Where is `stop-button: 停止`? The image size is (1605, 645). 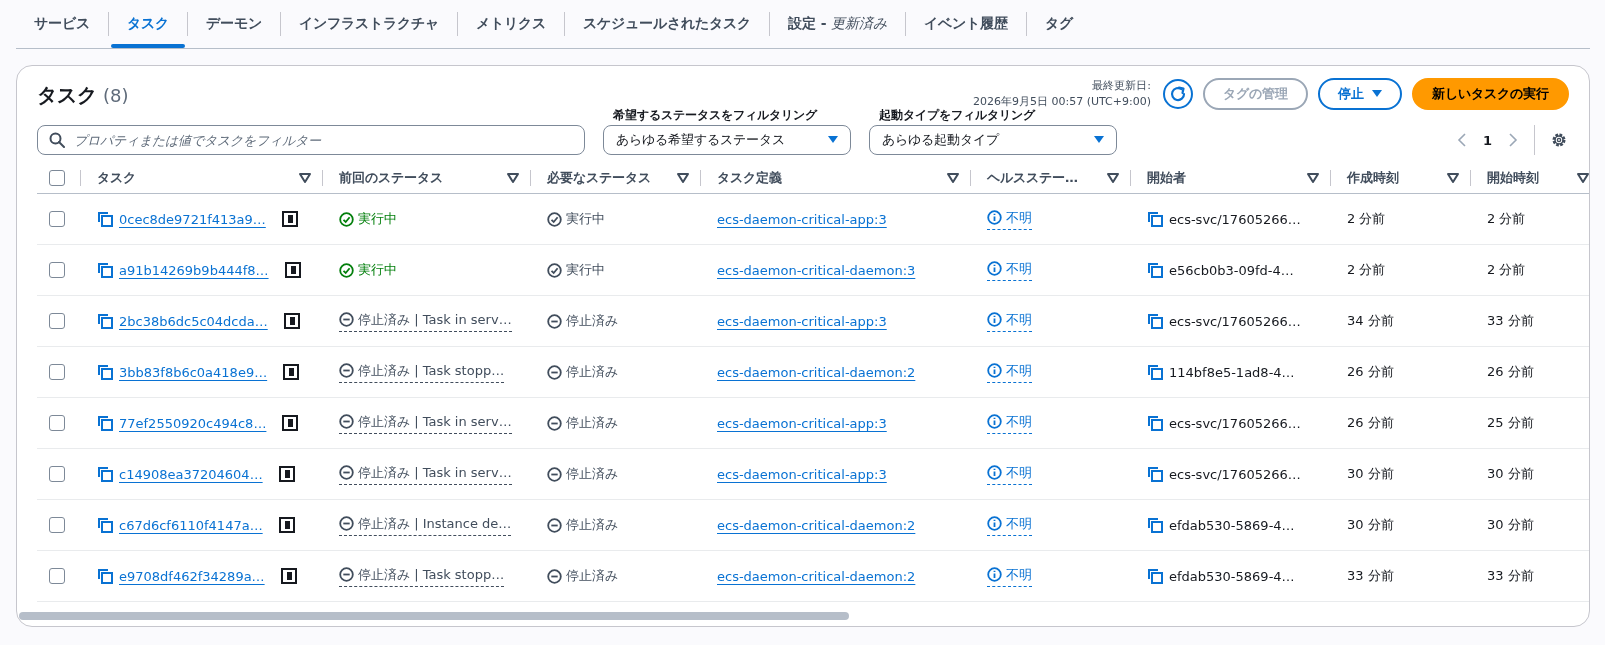
stop-button: 停止 is located at coordinates (1360, 94).